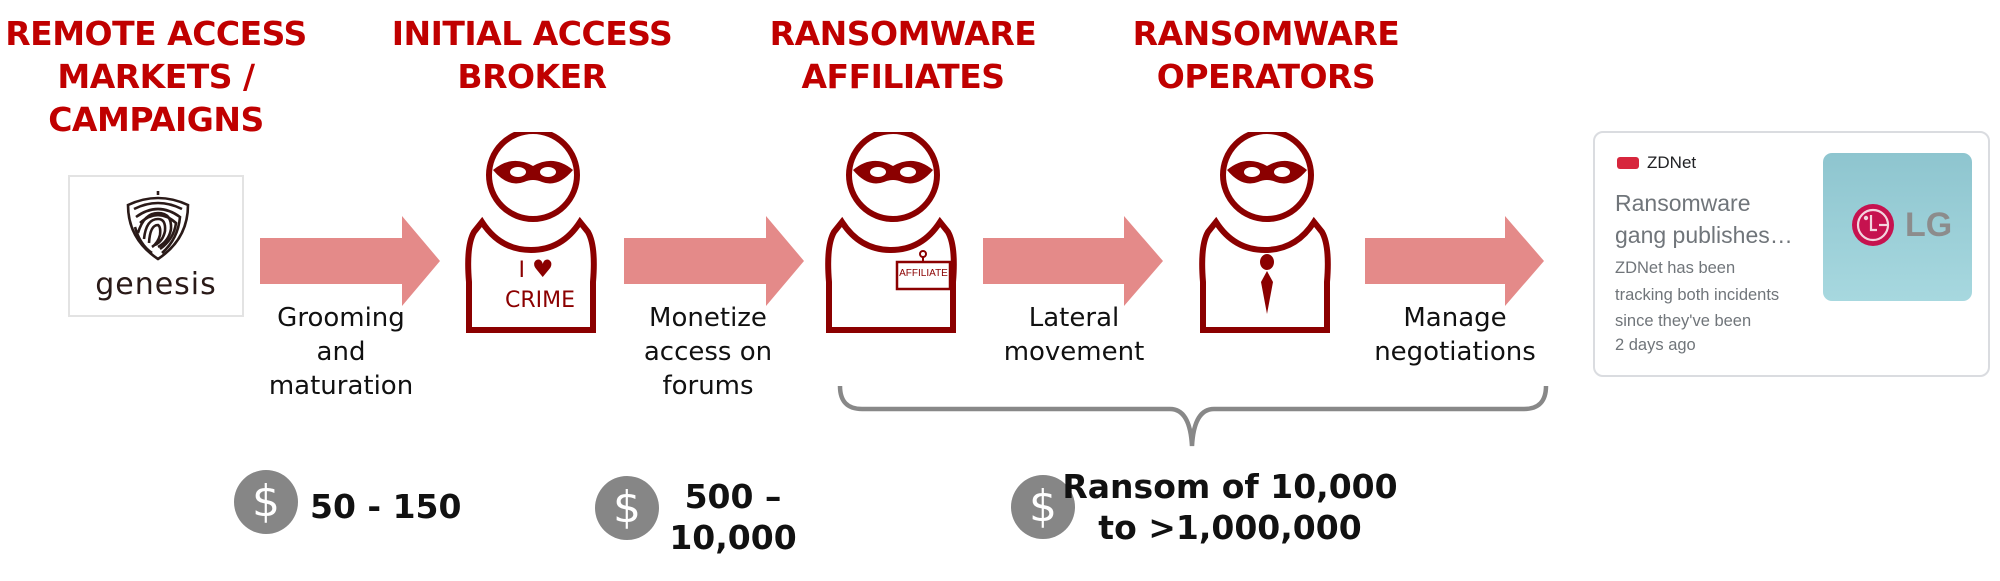  I want to click on broker-shirt-text: I ♥ CRIME, so click(540, 285).